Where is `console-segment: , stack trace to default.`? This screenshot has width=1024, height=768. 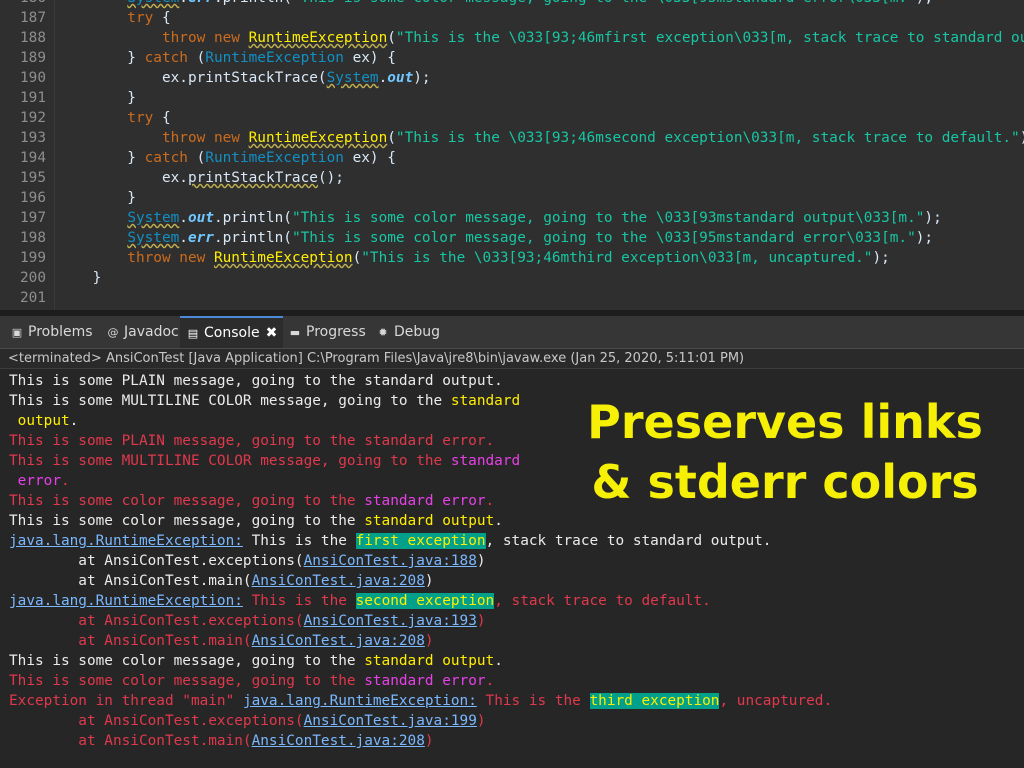
console-segment: , stack trace to default. is located at coordinates (602, 601).